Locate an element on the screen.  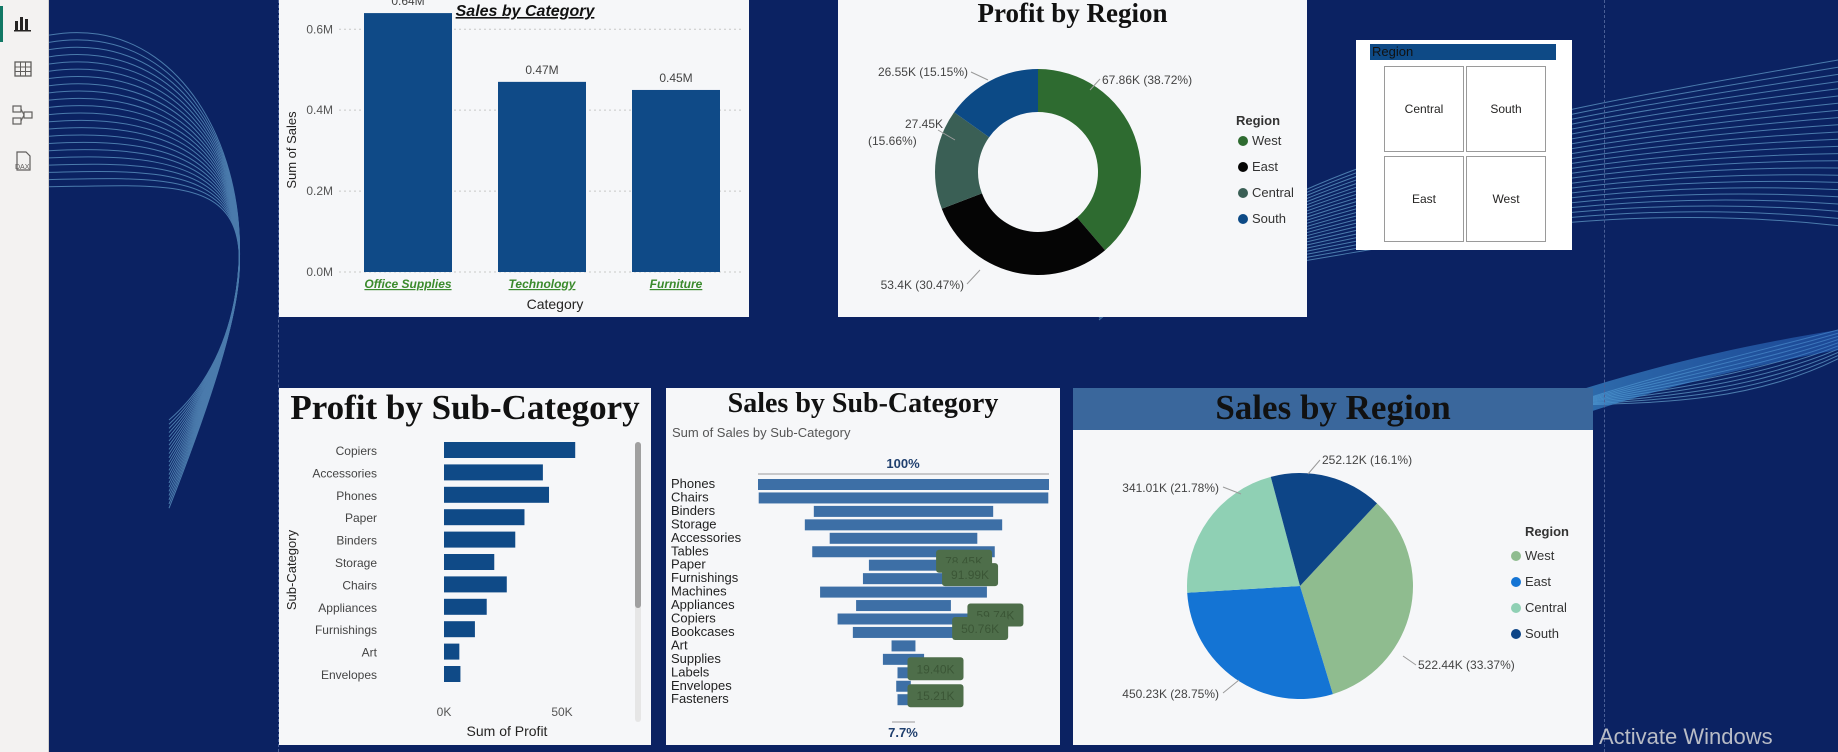
scrollbar-thumb is located at coordinates (638, 525).